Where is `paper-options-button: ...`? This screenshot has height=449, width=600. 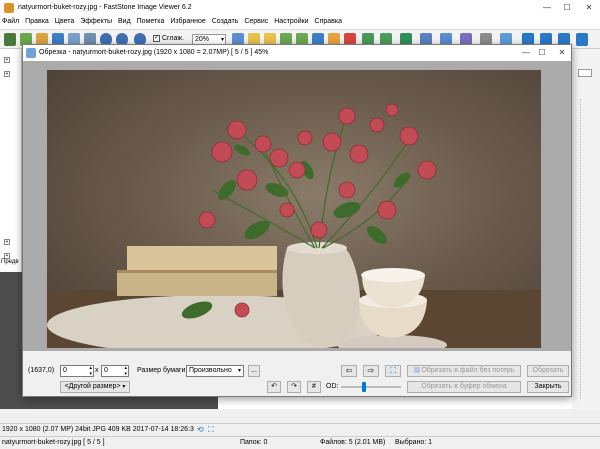 paper-options-button: ... is located at coordinates (254, 371).